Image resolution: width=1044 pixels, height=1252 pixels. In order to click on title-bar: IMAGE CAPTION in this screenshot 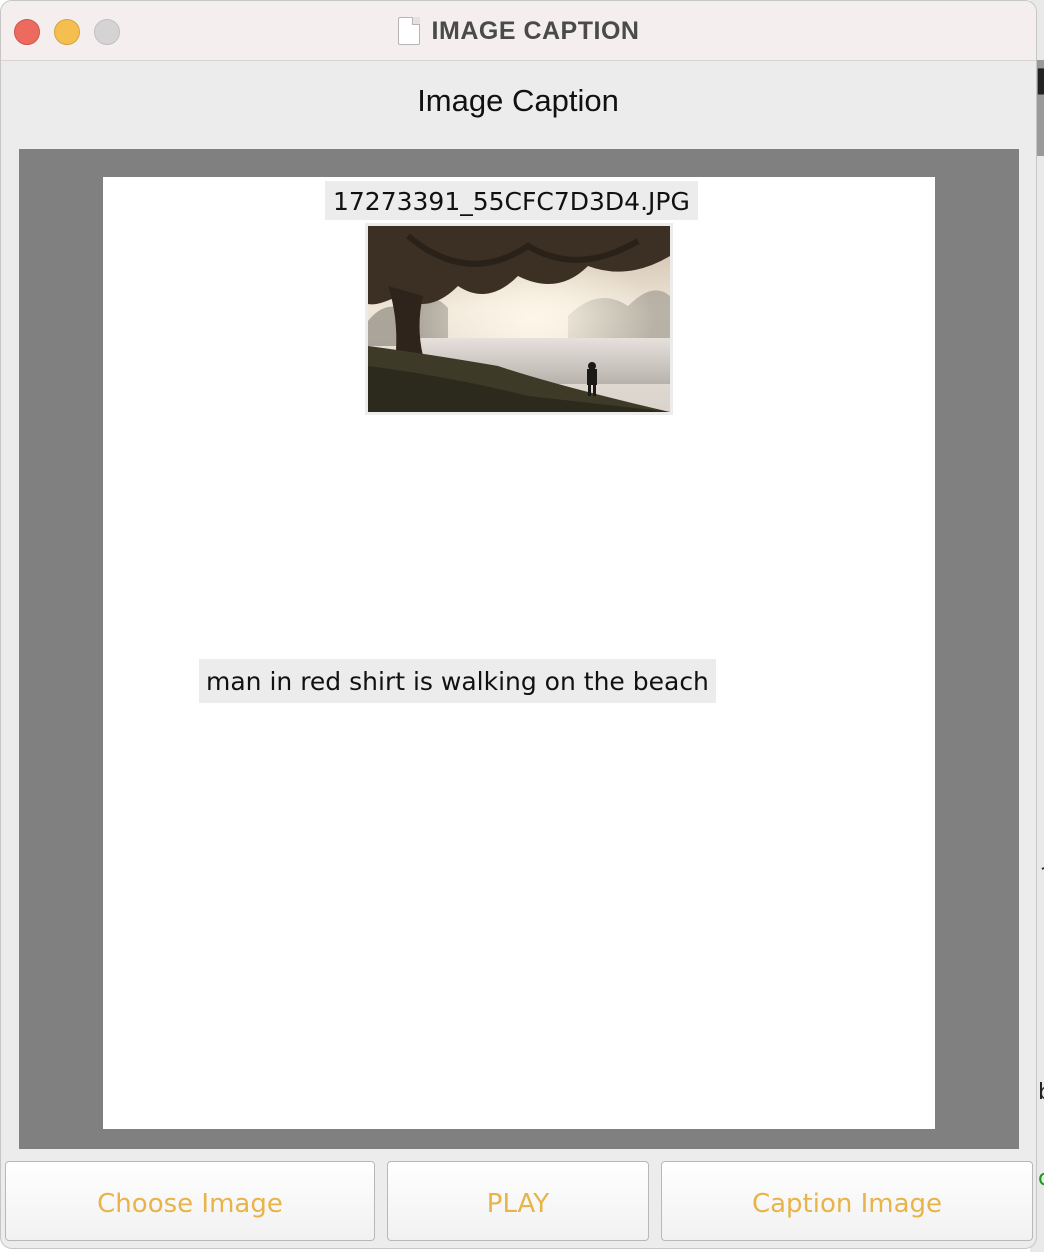, I will do `click(518, 31)`.